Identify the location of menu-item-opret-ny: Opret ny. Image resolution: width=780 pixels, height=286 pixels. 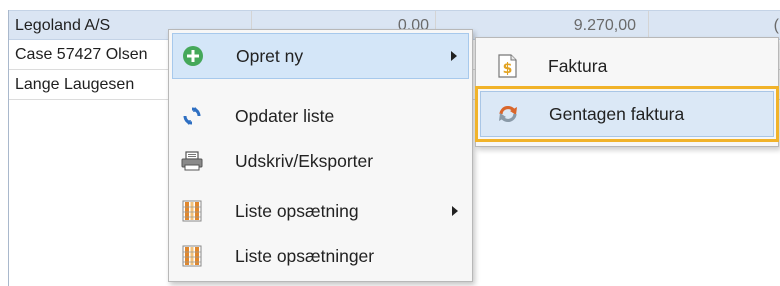
(320, 56).